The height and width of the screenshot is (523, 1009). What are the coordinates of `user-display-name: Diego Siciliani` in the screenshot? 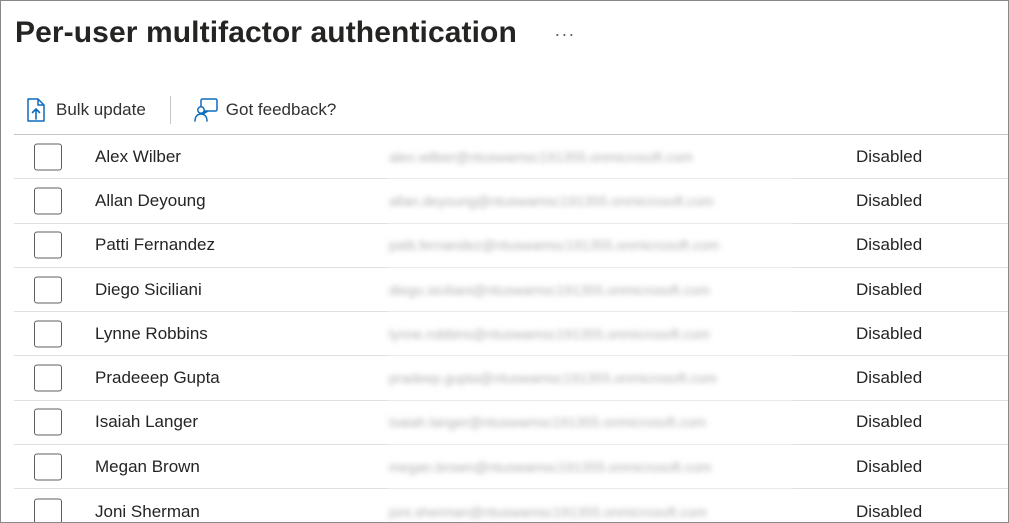 It's located at (148, 289).